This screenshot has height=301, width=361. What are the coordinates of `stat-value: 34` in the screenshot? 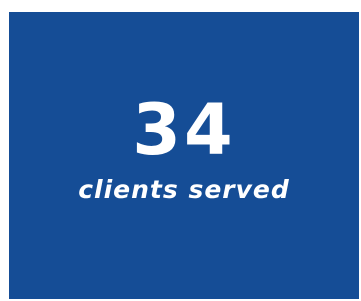 It's located at (184, 130).